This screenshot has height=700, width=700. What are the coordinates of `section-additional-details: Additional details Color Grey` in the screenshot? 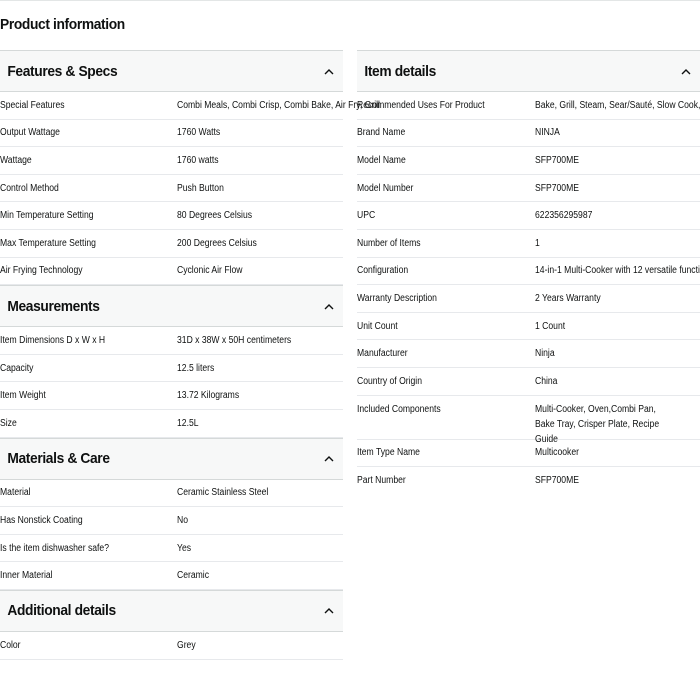 It's located at (171, 624).